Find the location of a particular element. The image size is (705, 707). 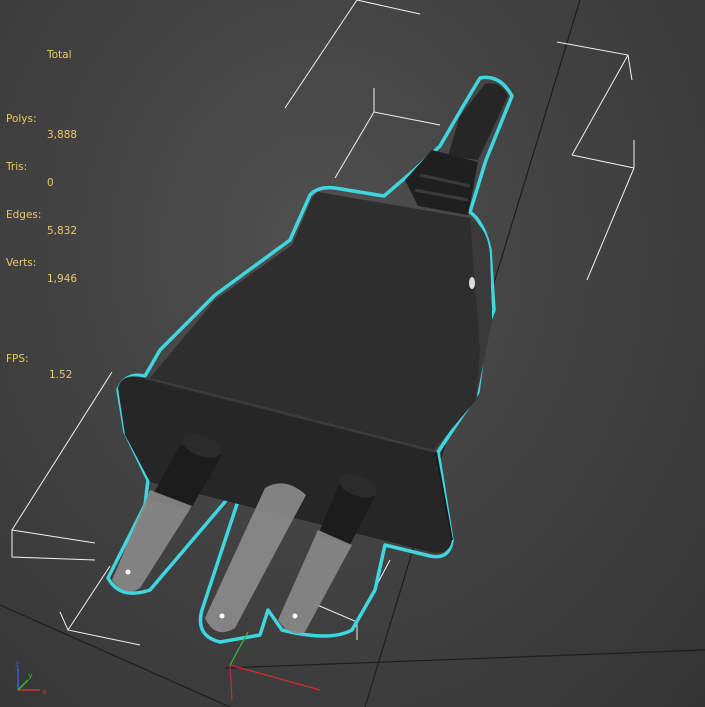

stats-row-fps: FPS: 1.52 is located at coordinates (39, 358).